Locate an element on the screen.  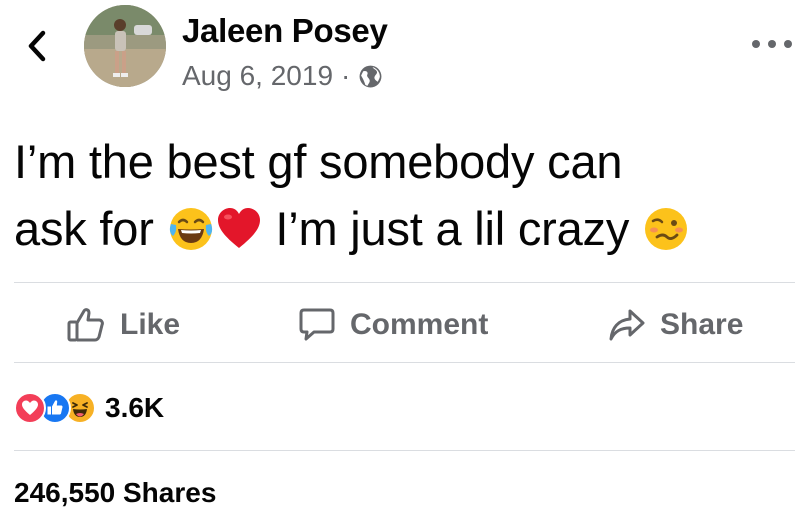
share-label: Share is located at coordinates (702, 324).